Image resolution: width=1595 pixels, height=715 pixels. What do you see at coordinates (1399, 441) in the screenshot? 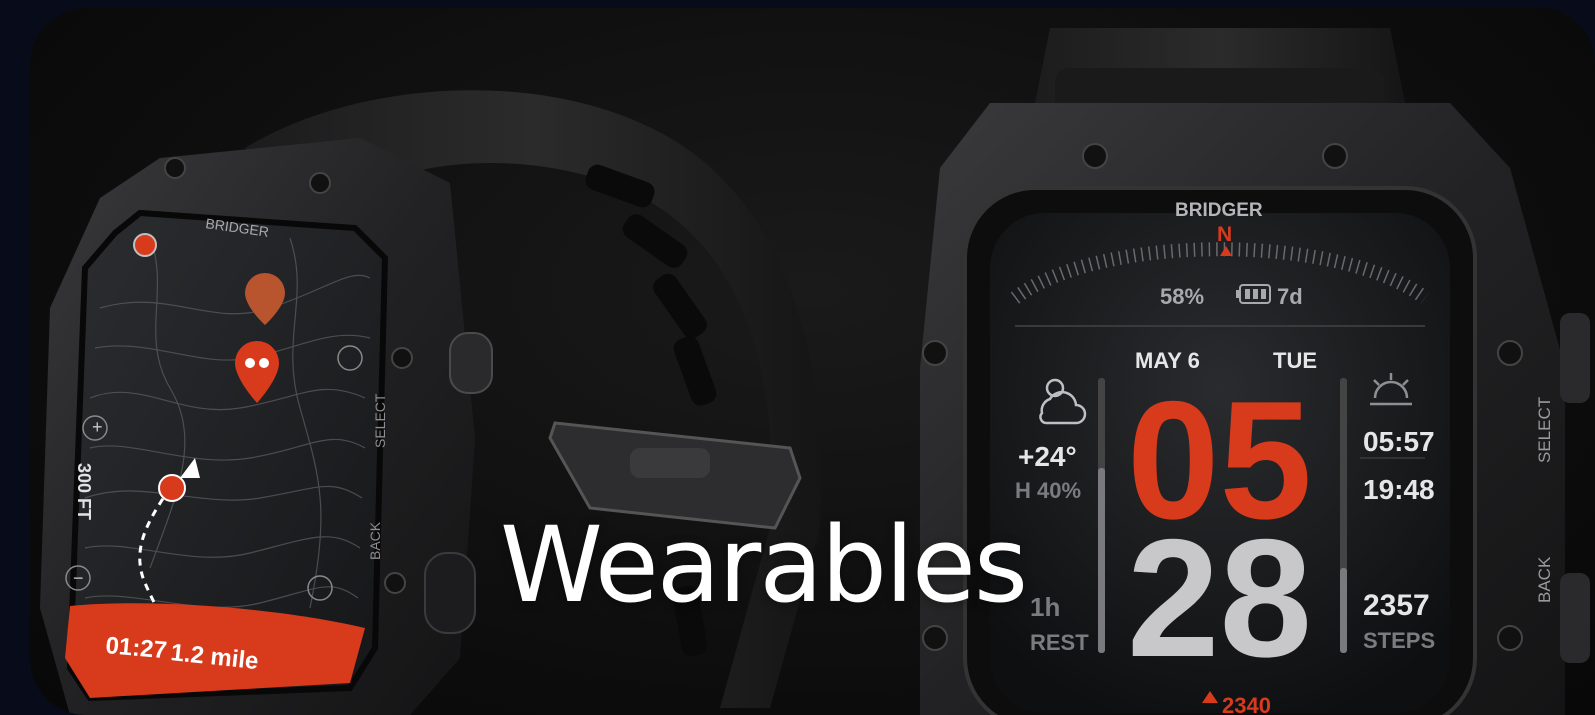
I see `sunrise-time: 05:57` at bounding box center [1399, 441].